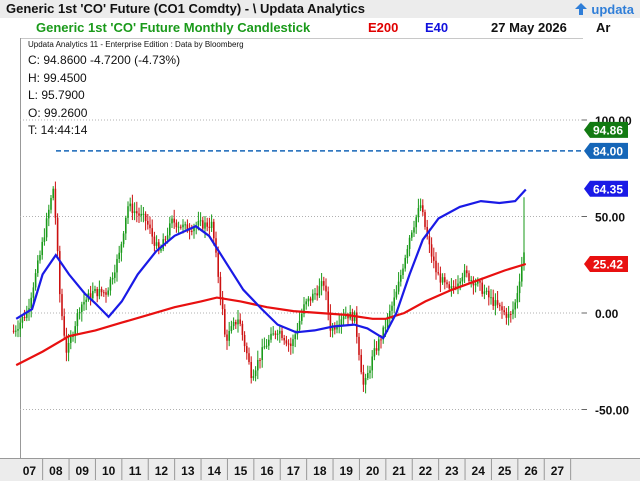 The height and width of the screenshot is (481, 640). I want to click on x-tick-label: 10, so click(109, 471).